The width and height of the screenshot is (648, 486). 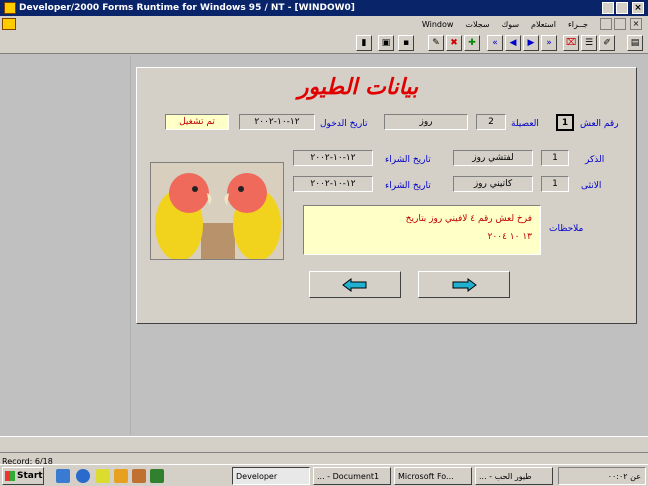 What do you see at coordinates (352, 476) in the screenshot?
I see `task-document1: ... - Document1` at bounding box center [352, 476].